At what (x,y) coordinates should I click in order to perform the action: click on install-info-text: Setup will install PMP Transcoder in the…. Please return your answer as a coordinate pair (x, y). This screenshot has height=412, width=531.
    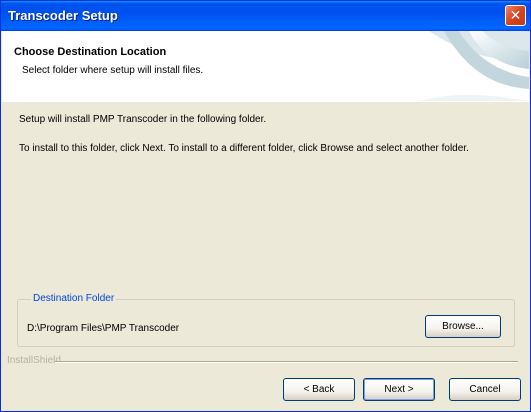
    Looking at the image, I should click on (143, 119).